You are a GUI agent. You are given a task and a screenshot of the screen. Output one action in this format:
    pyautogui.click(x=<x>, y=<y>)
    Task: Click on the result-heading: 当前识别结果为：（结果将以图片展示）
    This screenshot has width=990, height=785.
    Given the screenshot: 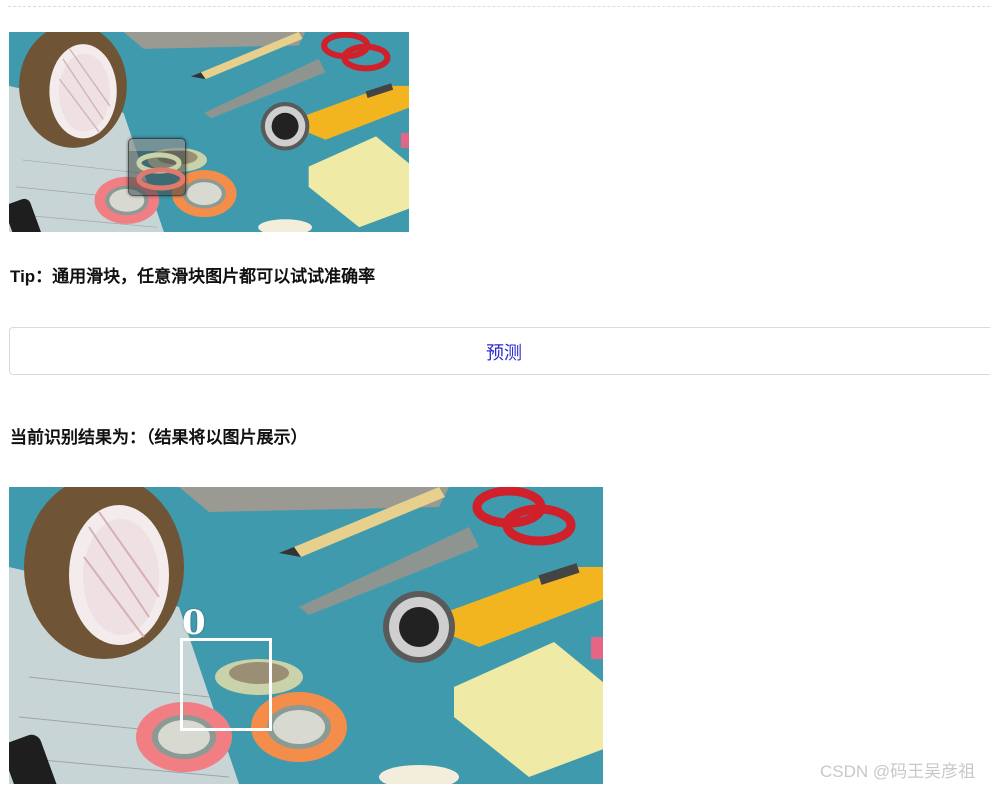 What is the action you would take?
    pyautogui.click(x=159, y=437)
    